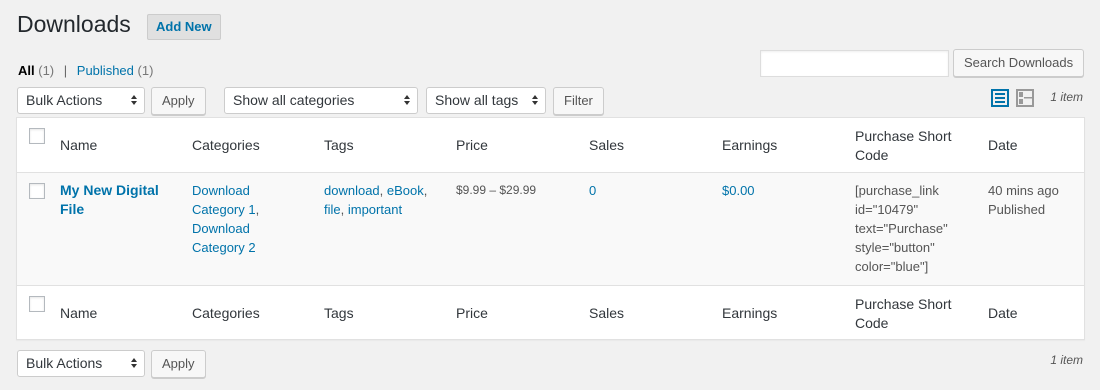  Describe the element at coordinates (1023, 200) in the screenshot. I see `date-cell: 40 mins ago Published` at that location.